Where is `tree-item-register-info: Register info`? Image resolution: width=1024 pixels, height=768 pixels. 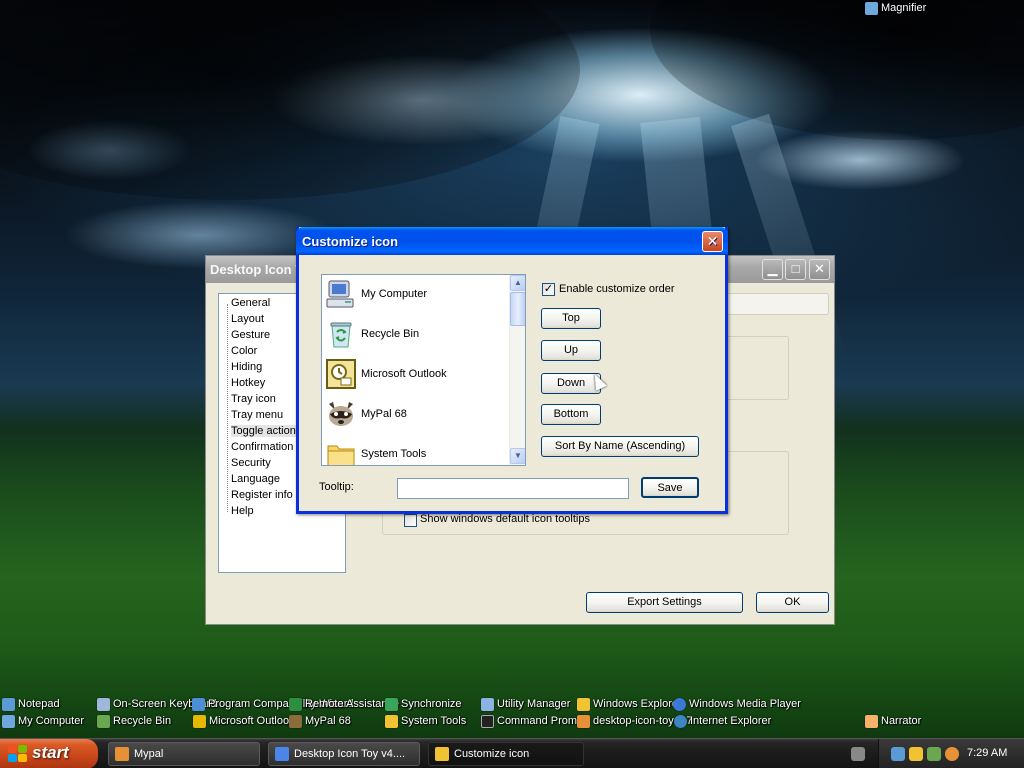 tree-item-register-info: Register info is located at coordinates (262, 495).